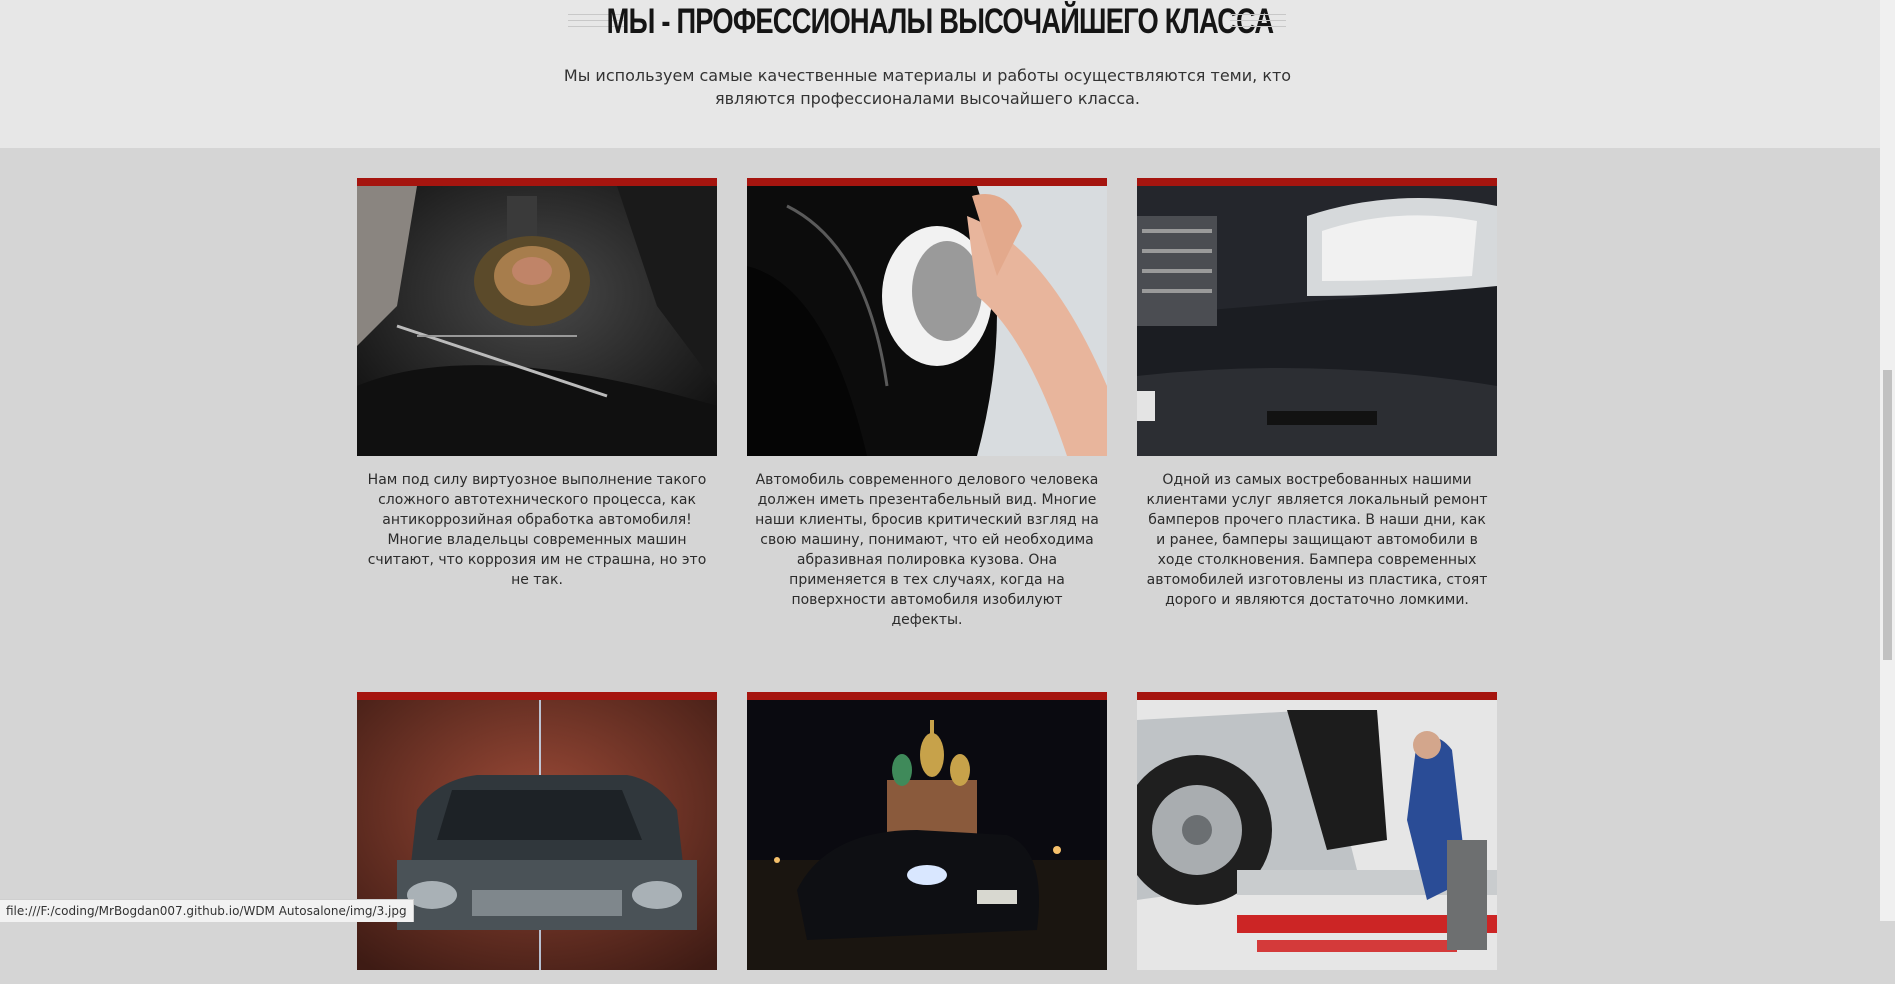  I want to click on underbody-anticorrosion-photo, so click(537, 321).